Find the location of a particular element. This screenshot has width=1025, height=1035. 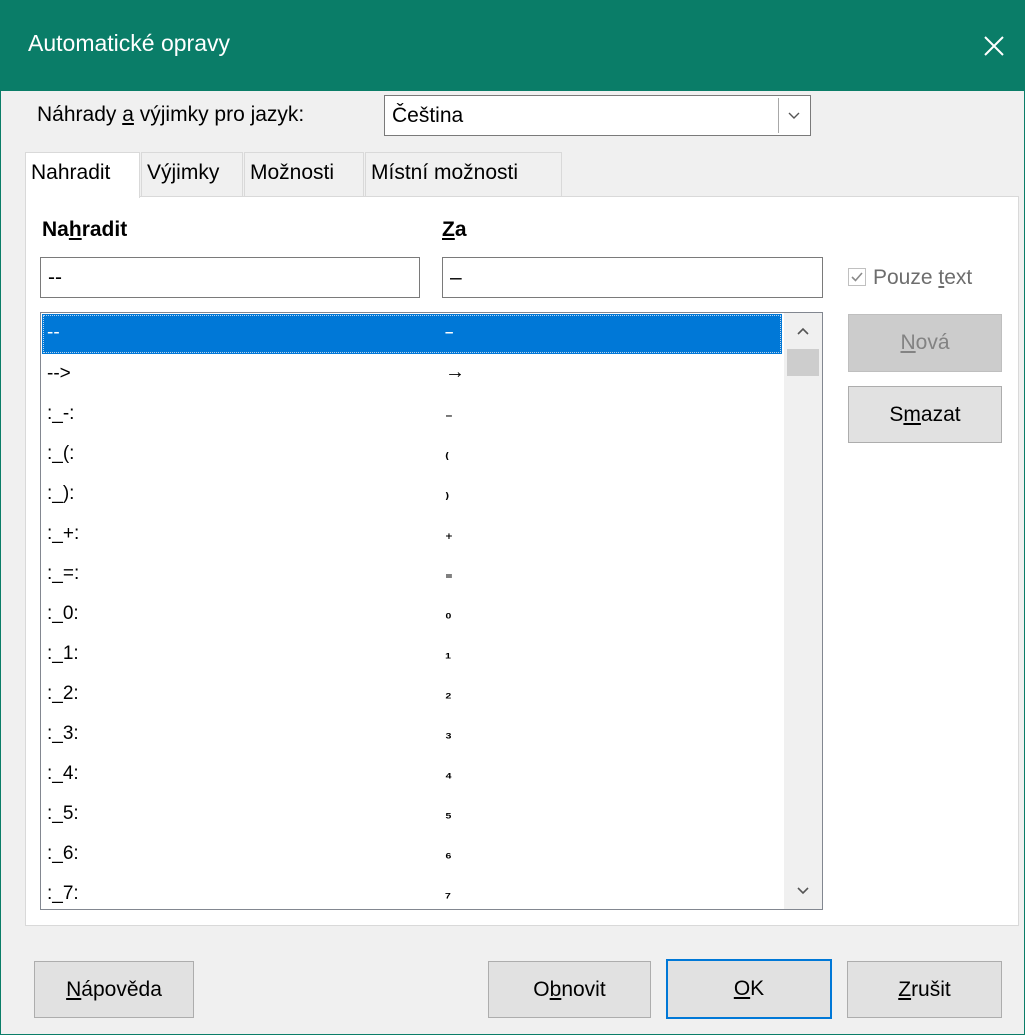

list-item: :_=: ₌ is located at coordinates (412, 575).